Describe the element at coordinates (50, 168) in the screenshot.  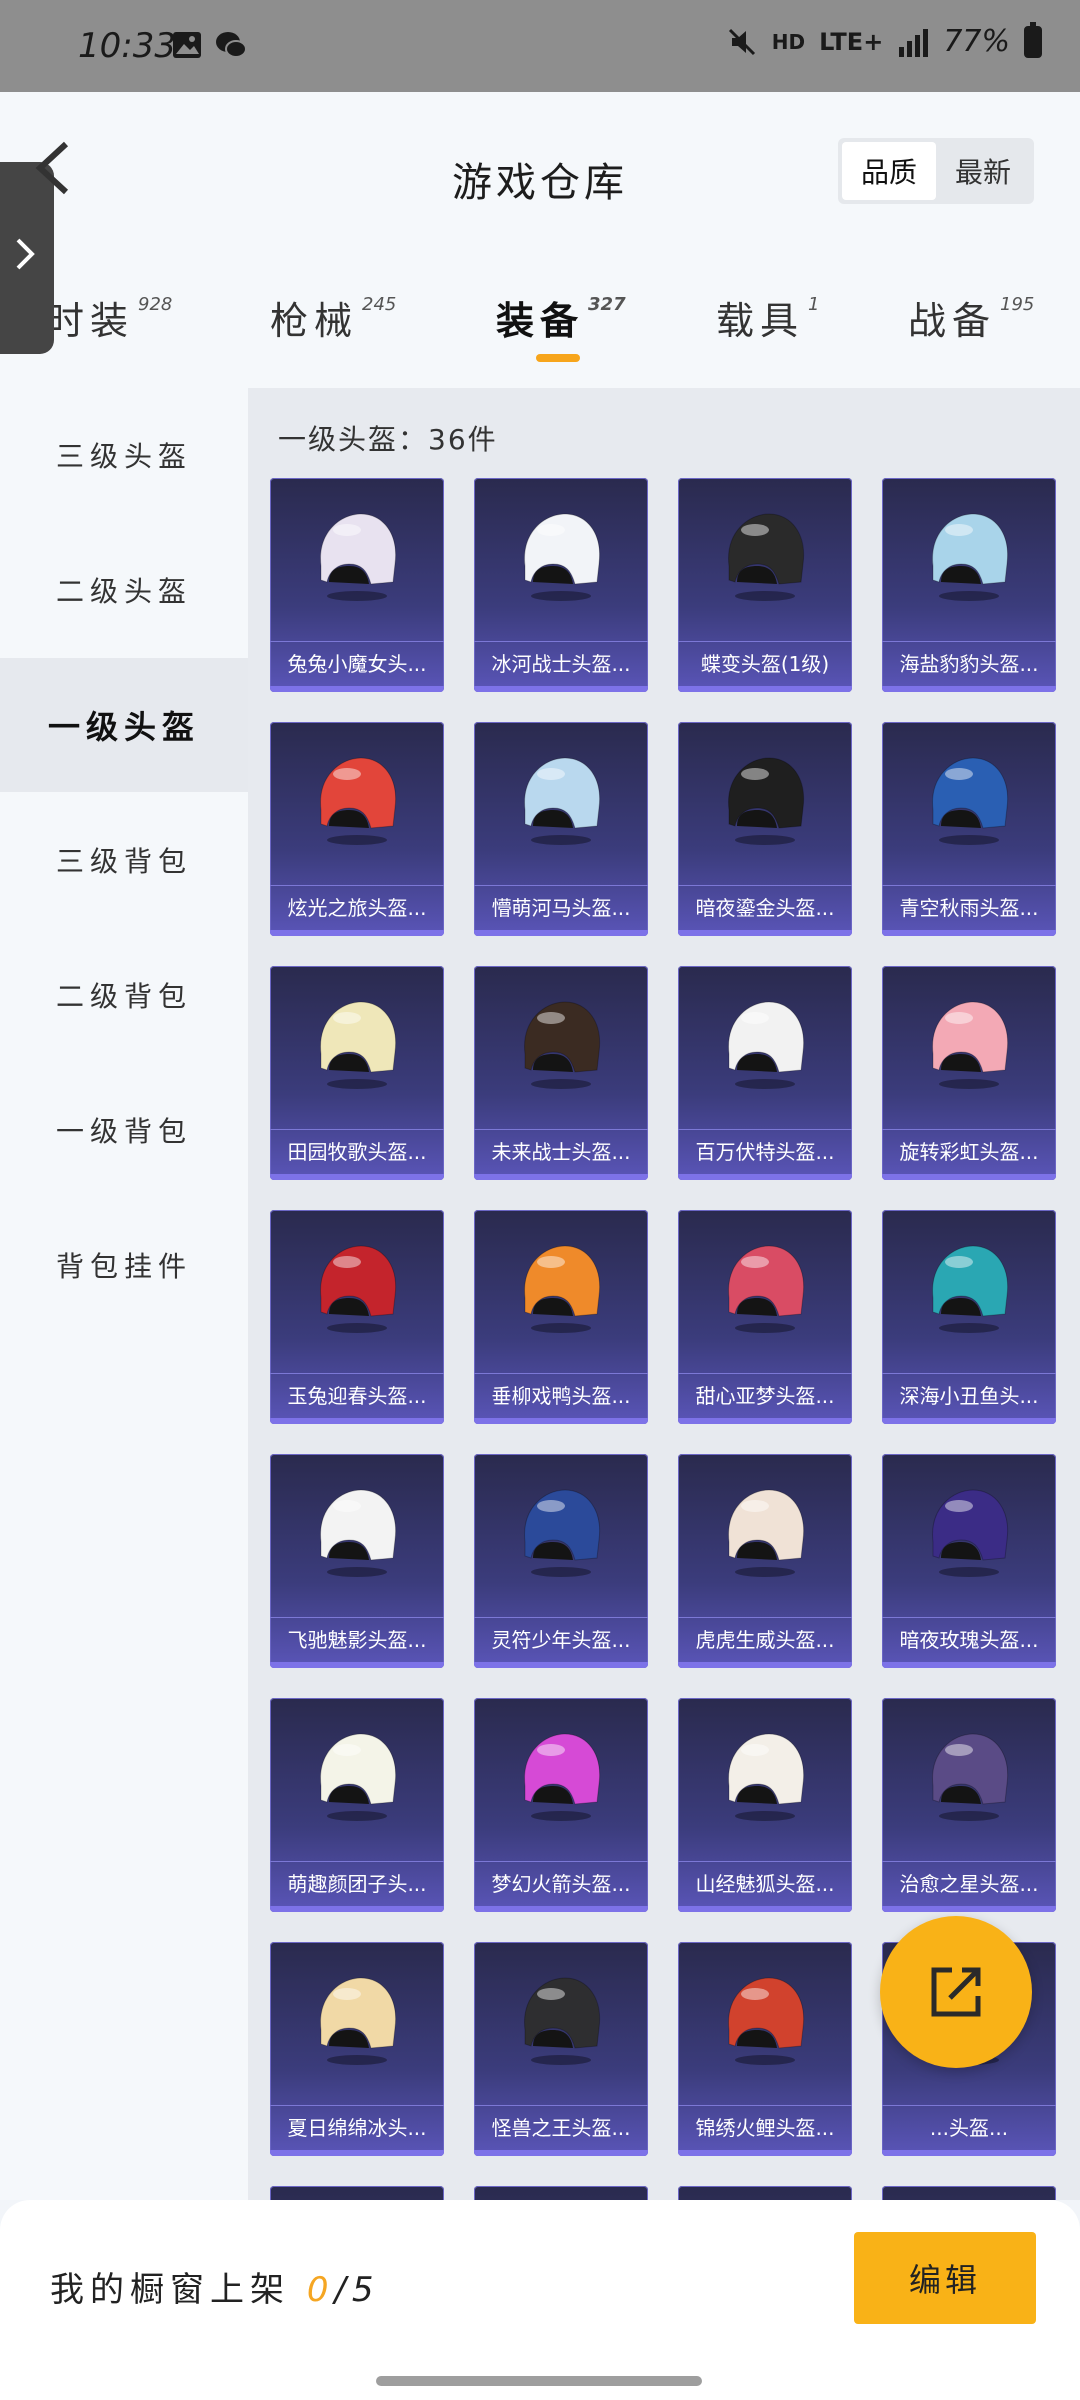
I see `back-arrow-icon` at that location.